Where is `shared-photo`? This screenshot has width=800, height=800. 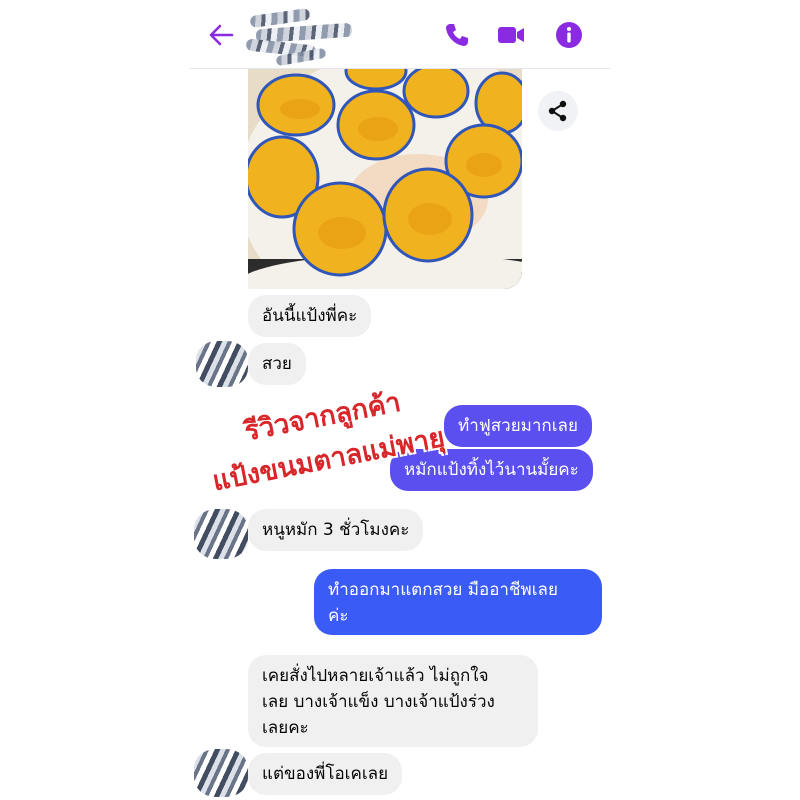 shared-photo is located at coordinates (385, 179).